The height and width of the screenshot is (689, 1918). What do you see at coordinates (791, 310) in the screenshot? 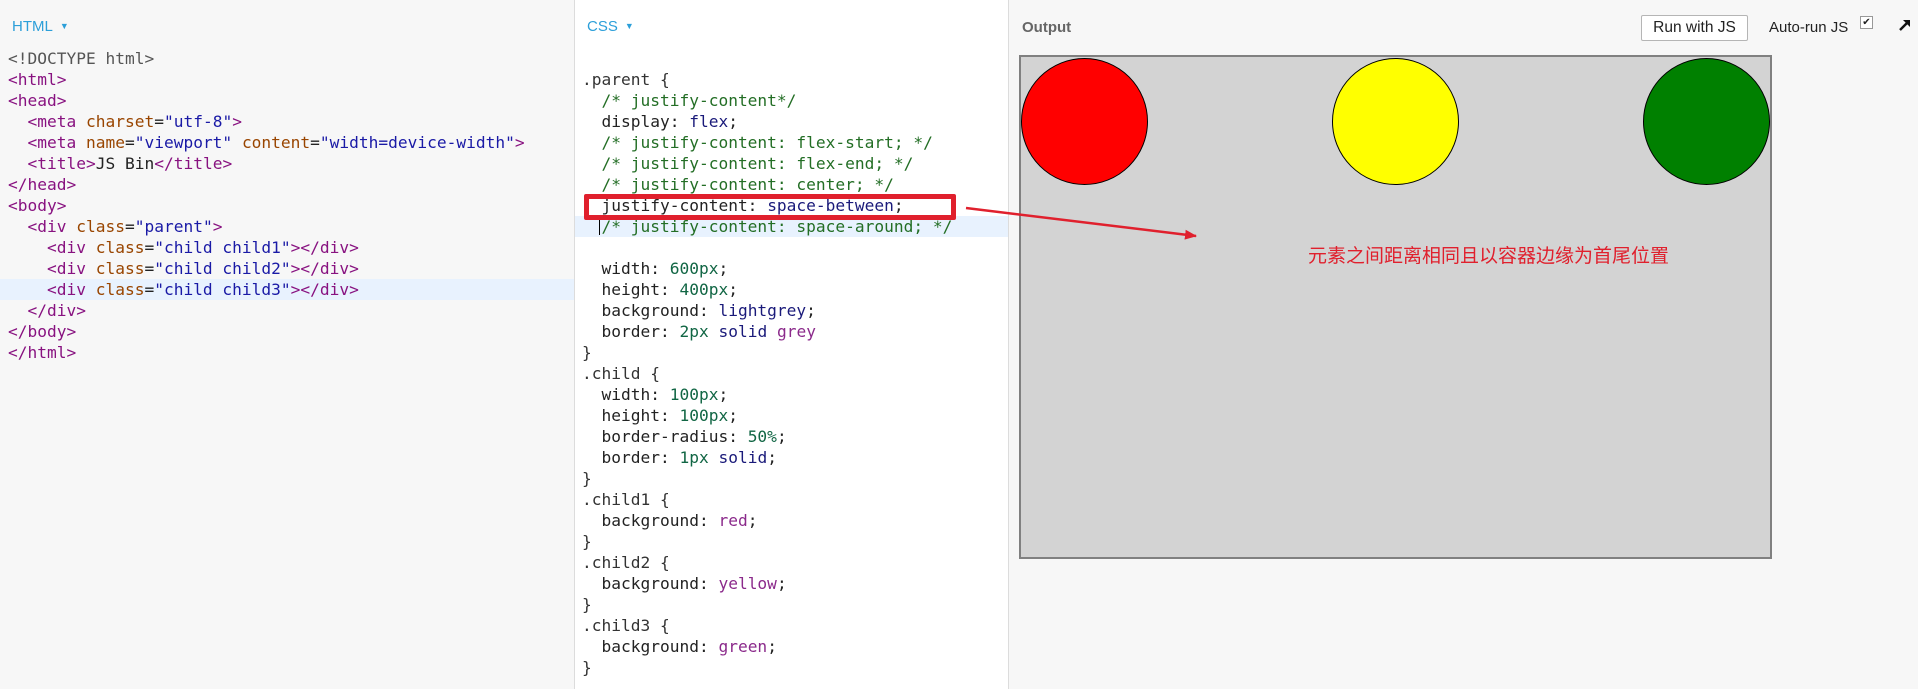
I see `code-line: background: lightgrey;` at bounding box center [791, 310].